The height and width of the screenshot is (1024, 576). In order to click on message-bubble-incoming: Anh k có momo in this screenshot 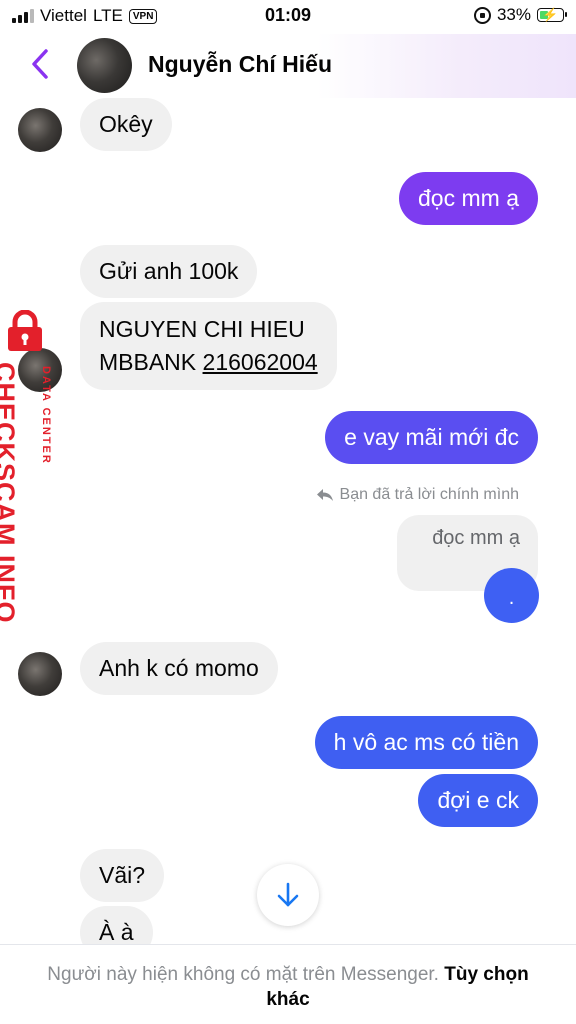, I will do `click(179, 668)`.